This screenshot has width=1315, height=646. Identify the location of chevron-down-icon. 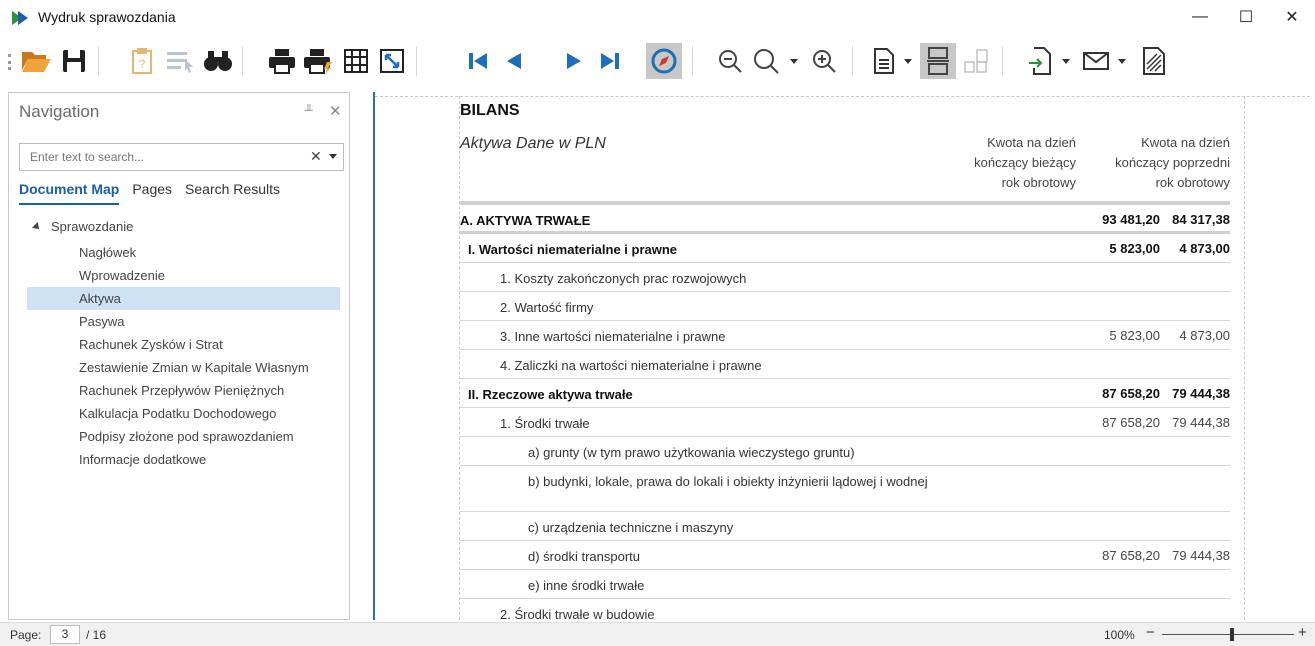
(333, 157).